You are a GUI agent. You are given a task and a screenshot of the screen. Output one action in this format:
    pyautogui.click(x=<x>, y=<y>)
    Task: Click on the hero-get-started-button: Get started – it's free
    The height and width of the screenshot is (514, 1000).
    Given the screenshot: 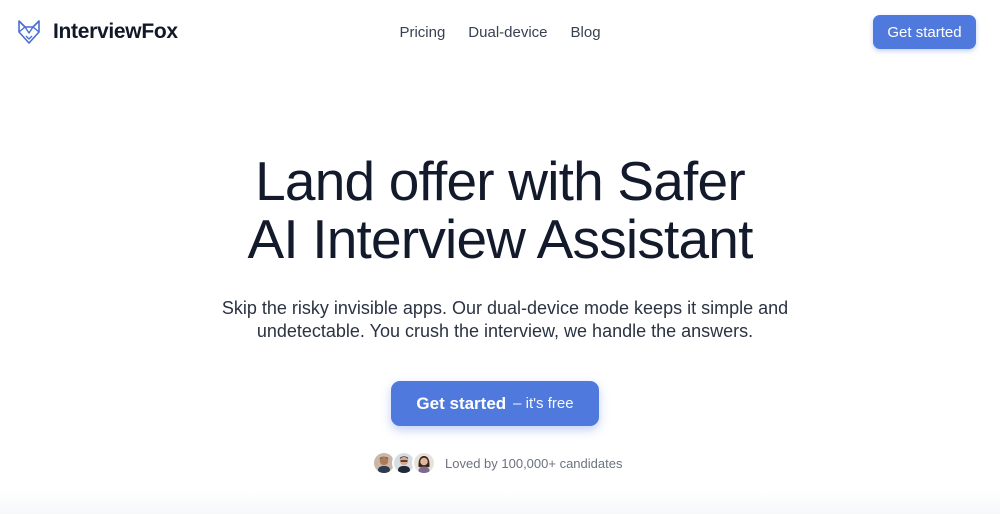 What is the action you would take?
    pyautogui.click(x=495, y=403)
    